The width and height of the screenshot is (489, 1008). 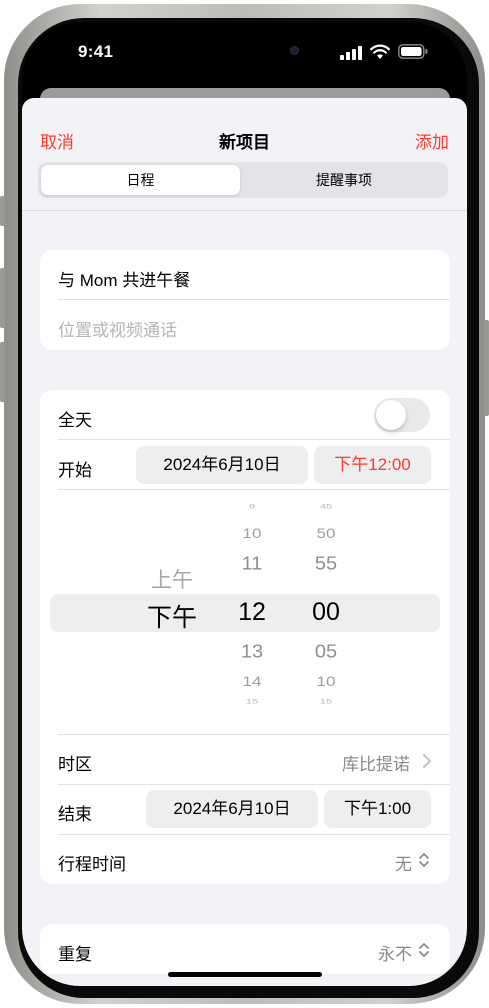 What do you see at coordinates (377, 809) in the screenshot?
I see `end-time-button: 下午1:00` at bounding box center [377, 809].